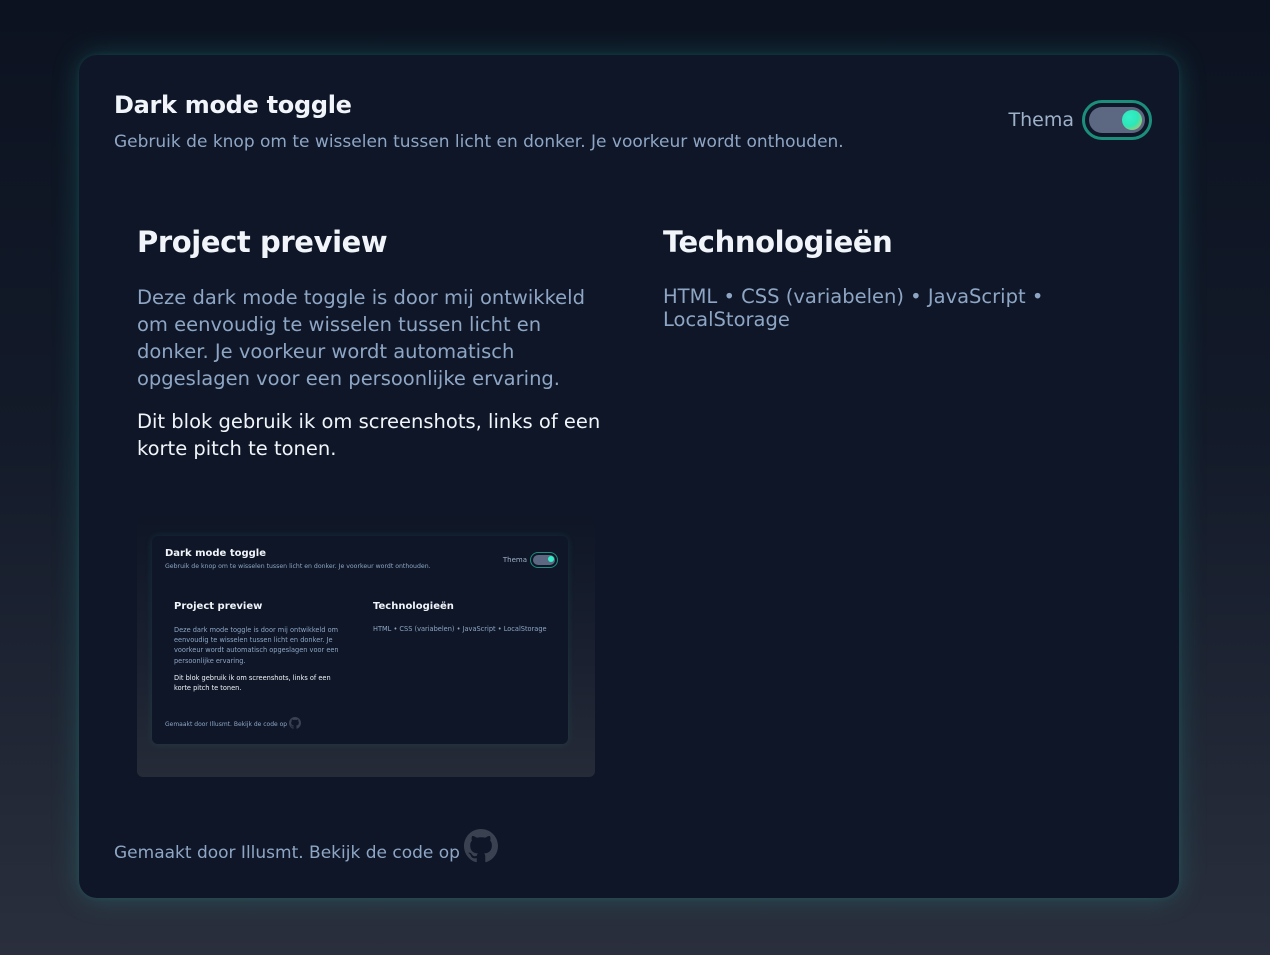  What do you see at coordinates (551, 559) in the screenshot?
I see `screenshot-toggle-knob` at bounding box center [551, 559].